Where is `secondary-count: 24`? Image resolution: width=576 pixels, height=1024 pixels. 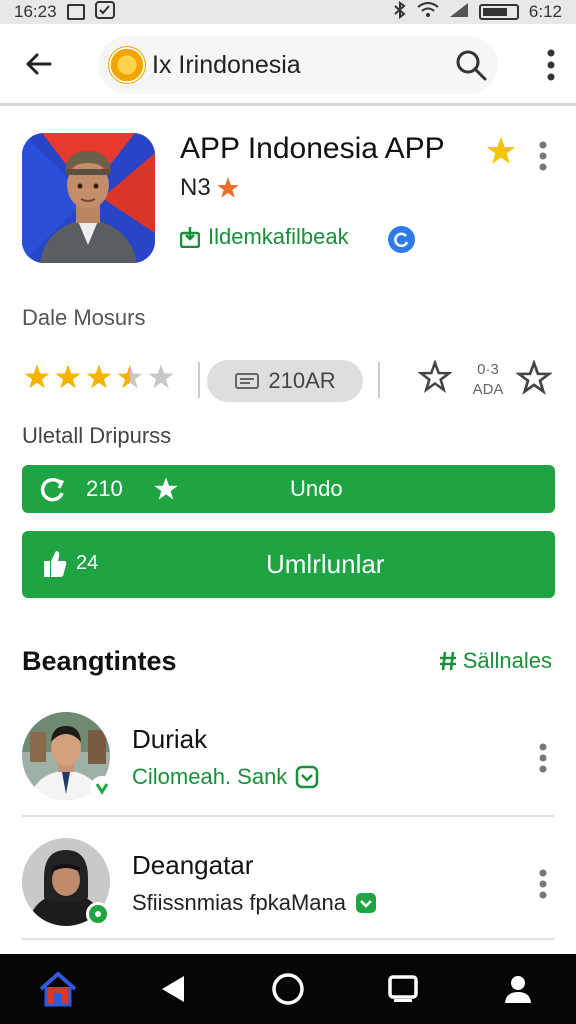 secondary-count: 24 is located at coordinates (87, 563).